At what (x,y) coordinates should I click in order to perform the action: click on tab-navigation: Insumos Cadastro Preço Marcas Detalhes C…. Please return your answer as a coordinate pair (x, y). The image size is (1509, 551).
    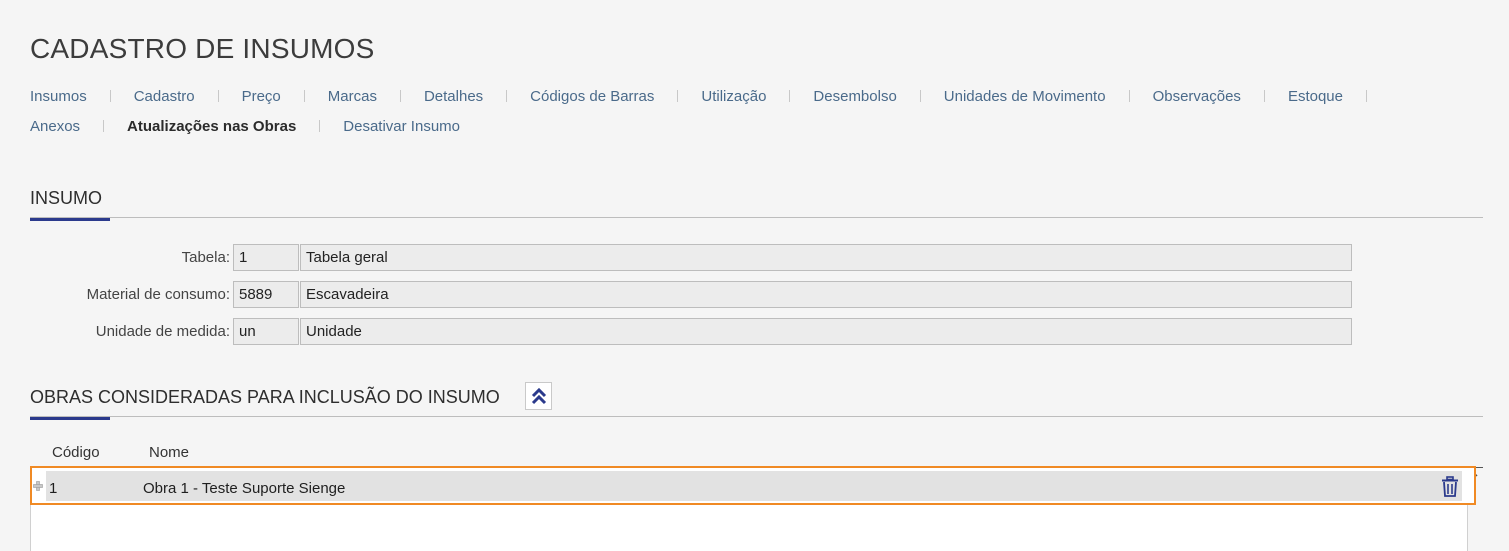
    Looking at the image, I should click on (760, 116).